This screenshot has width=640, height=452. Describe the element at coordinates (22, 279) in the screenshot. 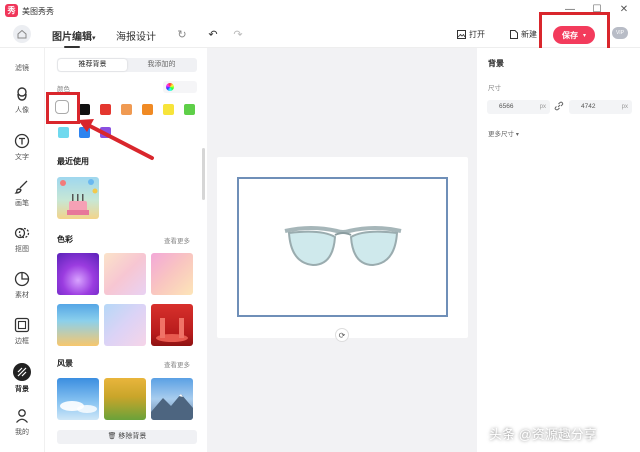

I see `sticker-icon` at that location.